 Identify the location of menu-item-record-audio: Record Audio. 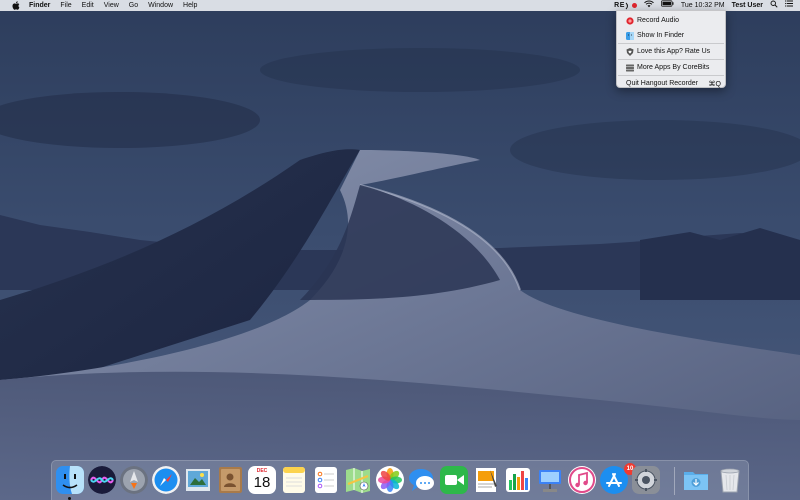
(671, 20).